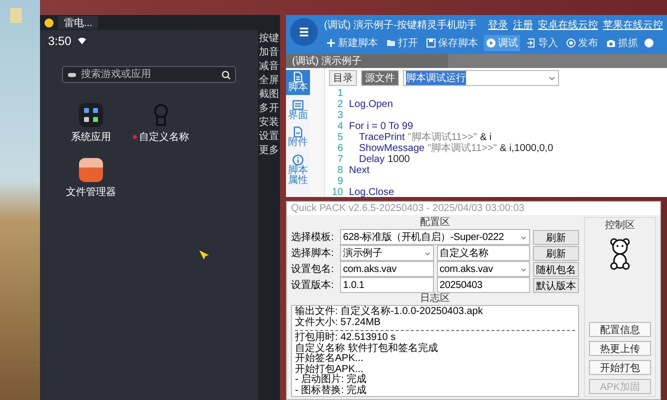 This screenshot has height=400, width=667. What do you see at coordinates (331, 380) in the screenshot?
I see `log-line: - 启动图片: 完成` at bounding box center [331, 380].